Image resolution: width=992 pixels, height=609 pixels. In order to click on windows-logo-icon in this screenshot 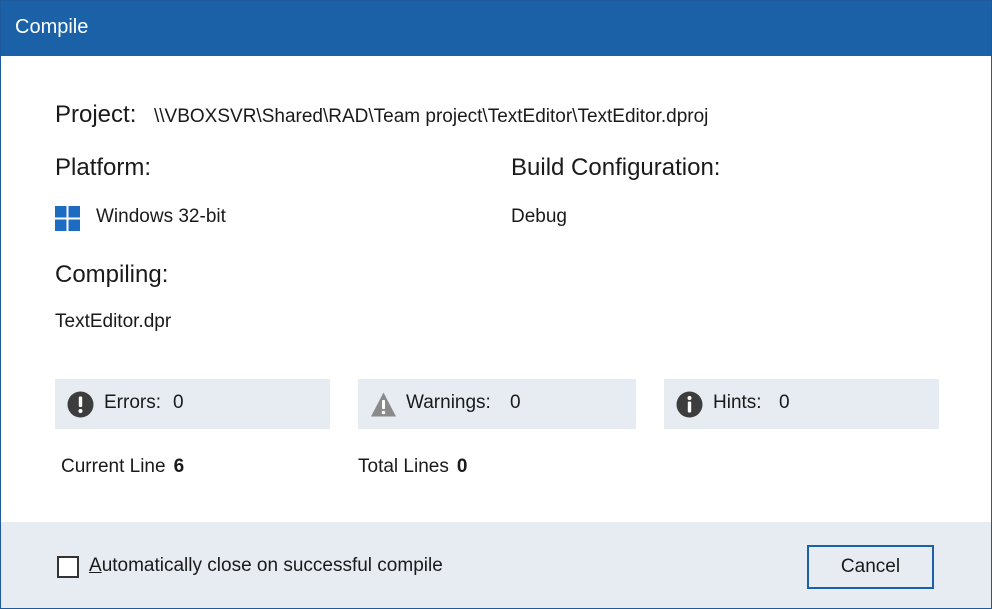, I will do `click(67, 218)`.